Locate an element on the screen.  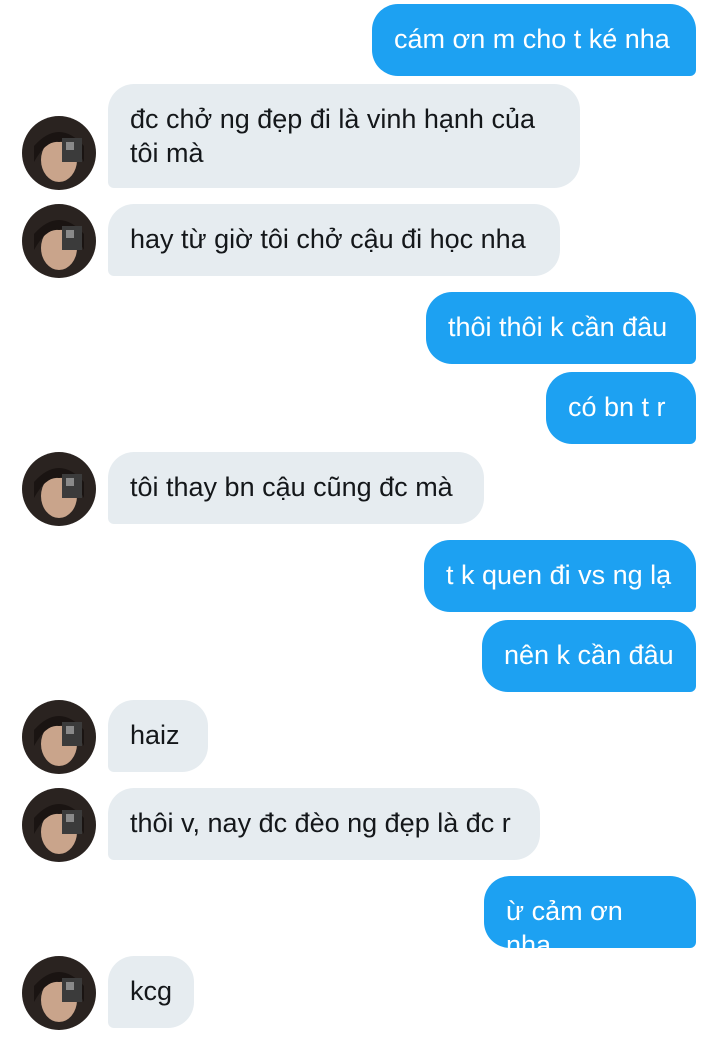
message-row-incoming: hay từ giờ tôi chở cậu đi học nha is located at coordinates (360, 241).